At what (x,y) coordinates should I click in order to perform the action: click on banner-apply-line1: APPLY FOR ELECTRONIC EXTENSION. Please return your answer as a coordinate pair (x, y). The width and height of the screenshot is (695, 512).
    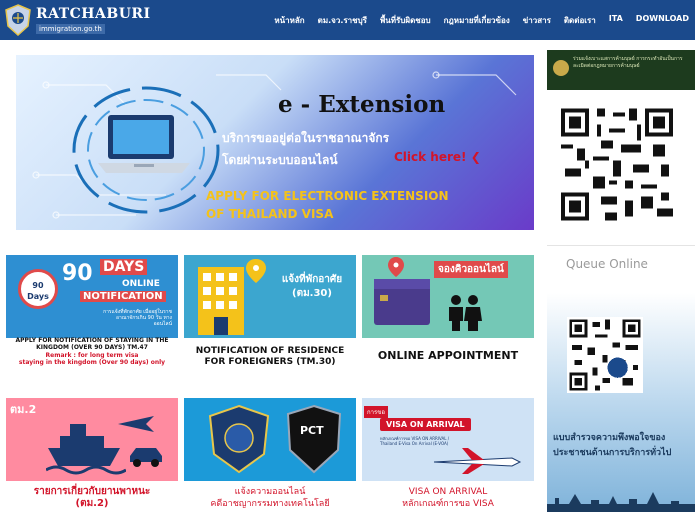
    Looking at the image, I should click on (327, 196).